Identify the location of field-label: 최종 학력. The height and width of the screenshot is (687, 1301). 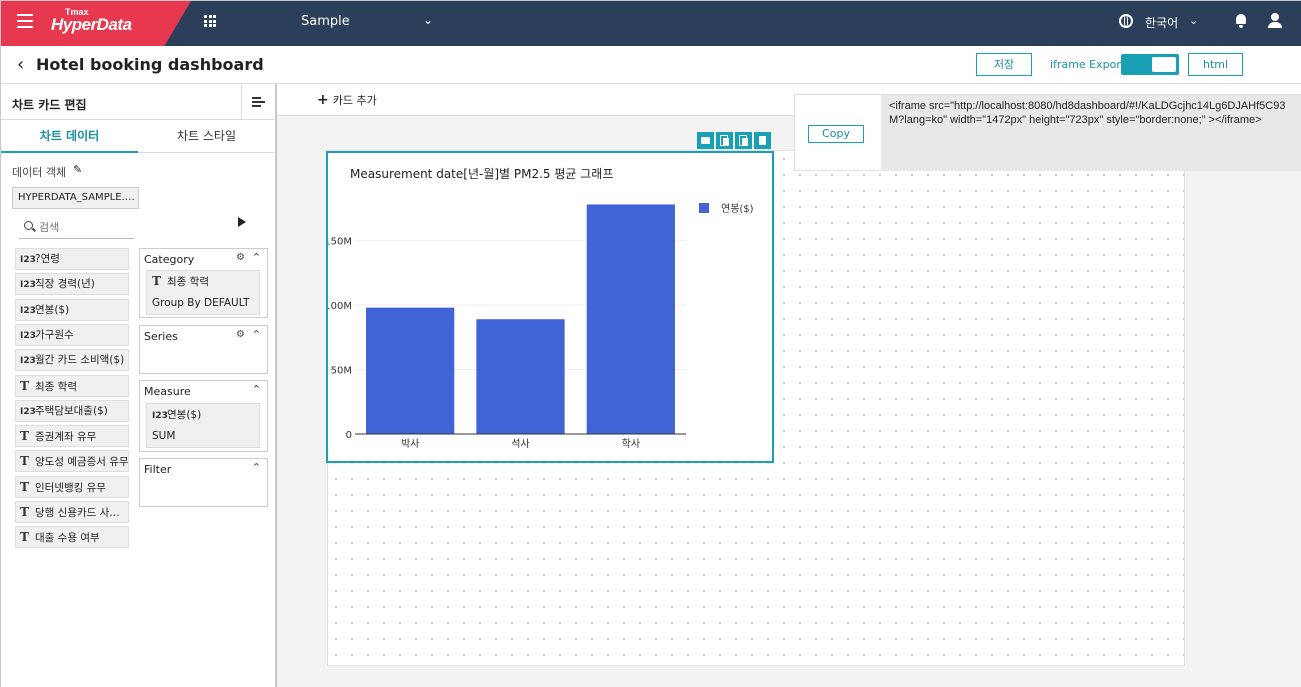
(56, 386).